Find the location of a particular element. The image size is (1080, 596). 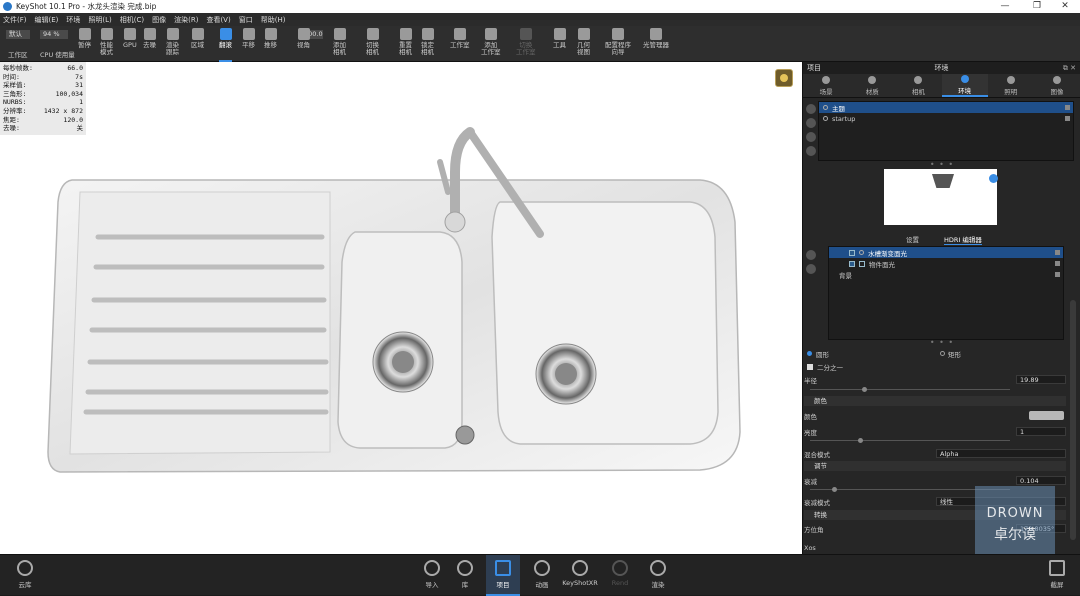

menu-edit: 编辑(E) is located at coordinates (47, 20).